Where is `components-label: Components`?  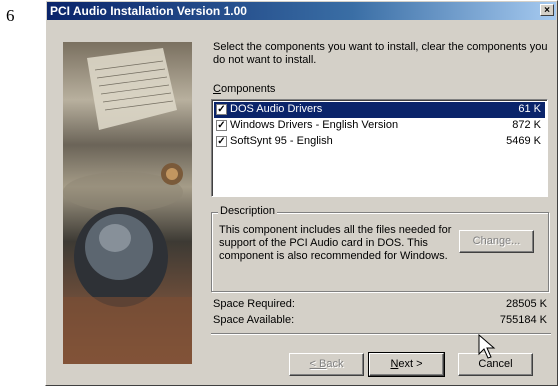 components-label: Components is located at coordinates (244, 89).